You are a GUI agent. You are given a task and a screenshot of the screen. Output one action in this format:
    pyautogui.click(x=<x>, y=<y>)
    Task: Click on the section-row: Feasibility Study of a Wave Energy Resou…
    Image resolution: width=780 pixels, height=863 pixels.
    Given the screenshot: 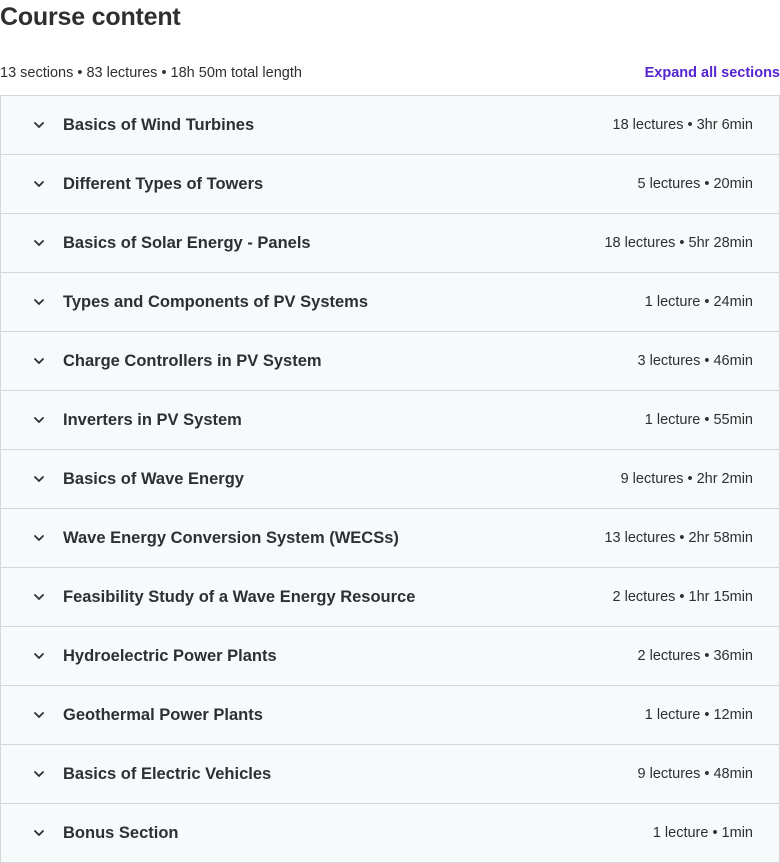 What is the action you would take?
    pyautogui.click(x=390, y=597)
    